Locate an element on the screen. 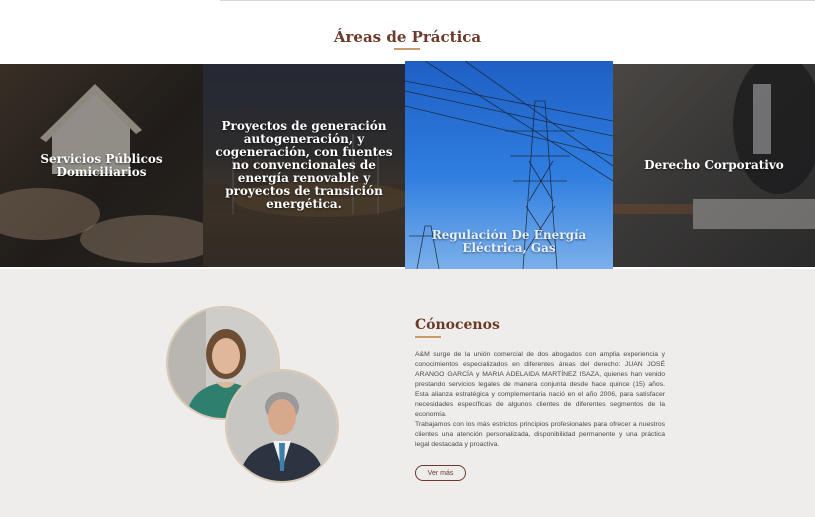 This screenshot has width=815, height=517. card-label: Servicios Públicos Domiciliarios is located at coordinates (101, 165).